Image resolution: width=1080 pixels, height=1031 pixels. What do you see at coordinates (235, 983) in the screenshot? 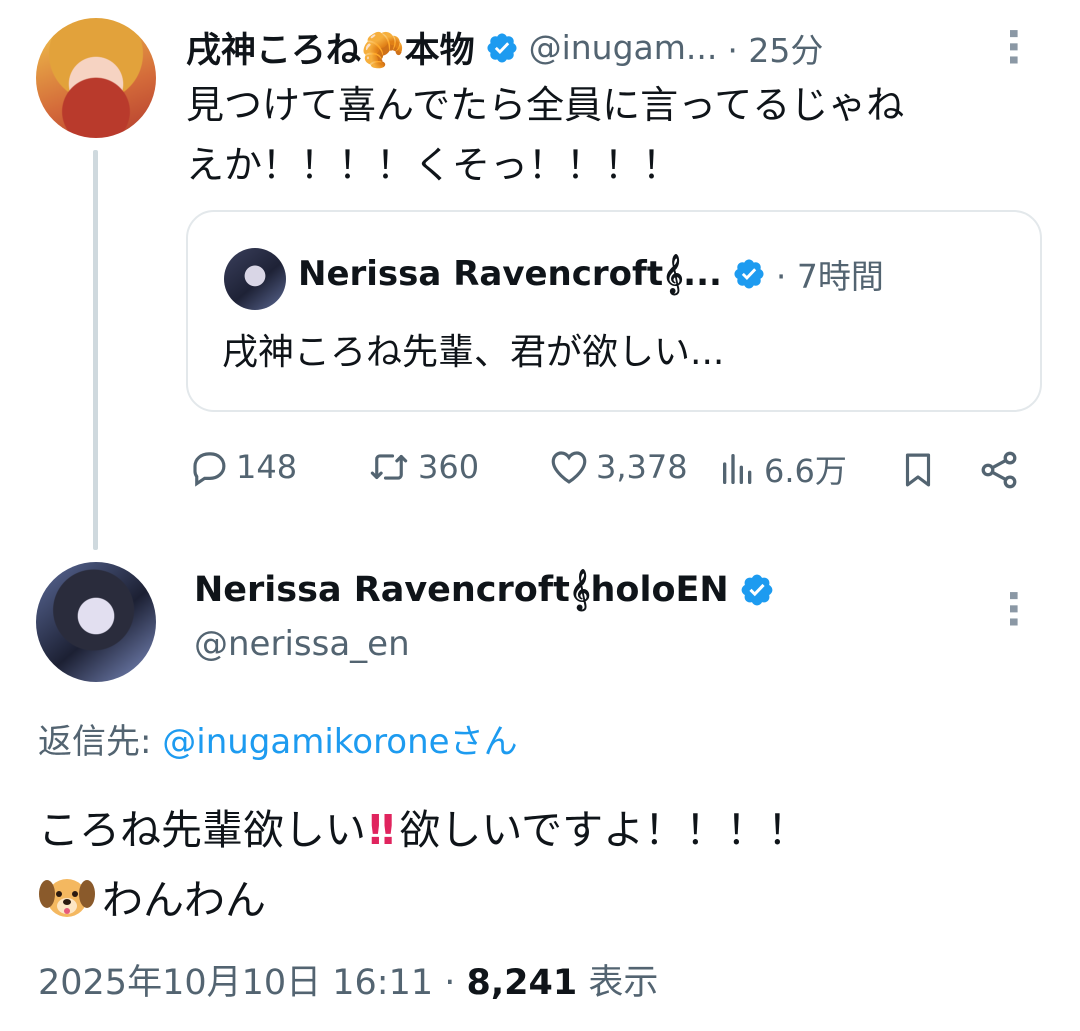
I see `tweet2-date: 2025年10月10日 16:11` at bounding box center [235, 983].